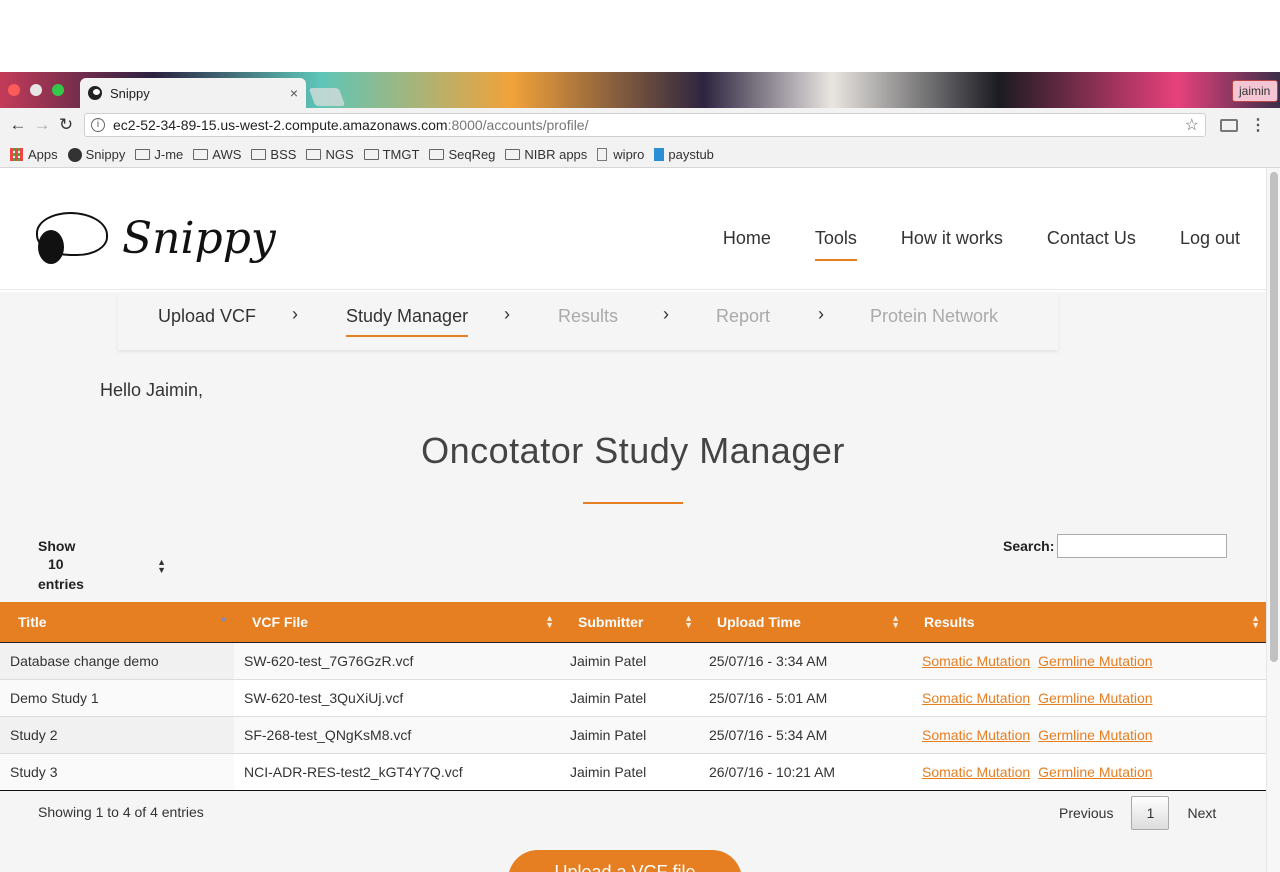 The width and height of the screenshot is (1280, 872). Describe the element at coordinates (18, 125) in the screenshot. I see `back-arrow-icon: ←` at that location.